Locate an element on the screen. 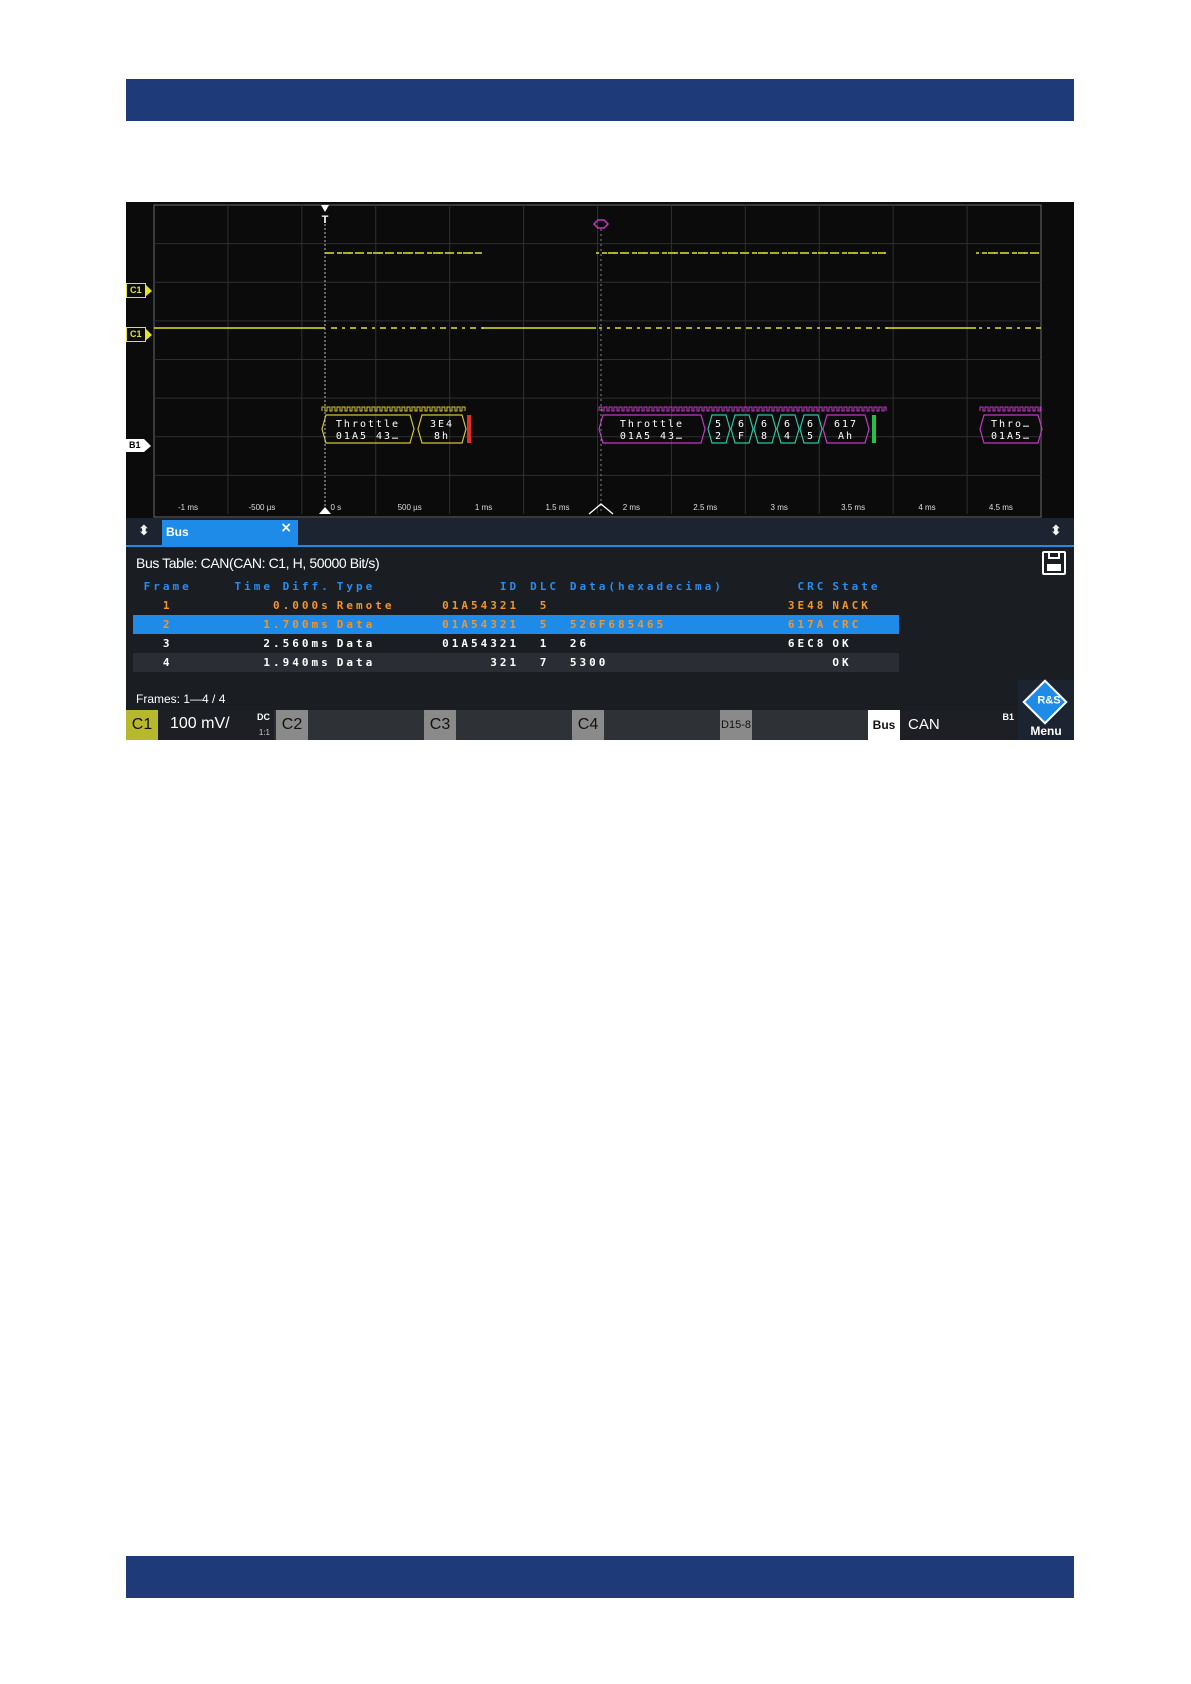 Image resolution: width=1191 pixels, height=1684 pixels. panel-resize-left-icon: ⬍ is located at coordinates (144, 531).